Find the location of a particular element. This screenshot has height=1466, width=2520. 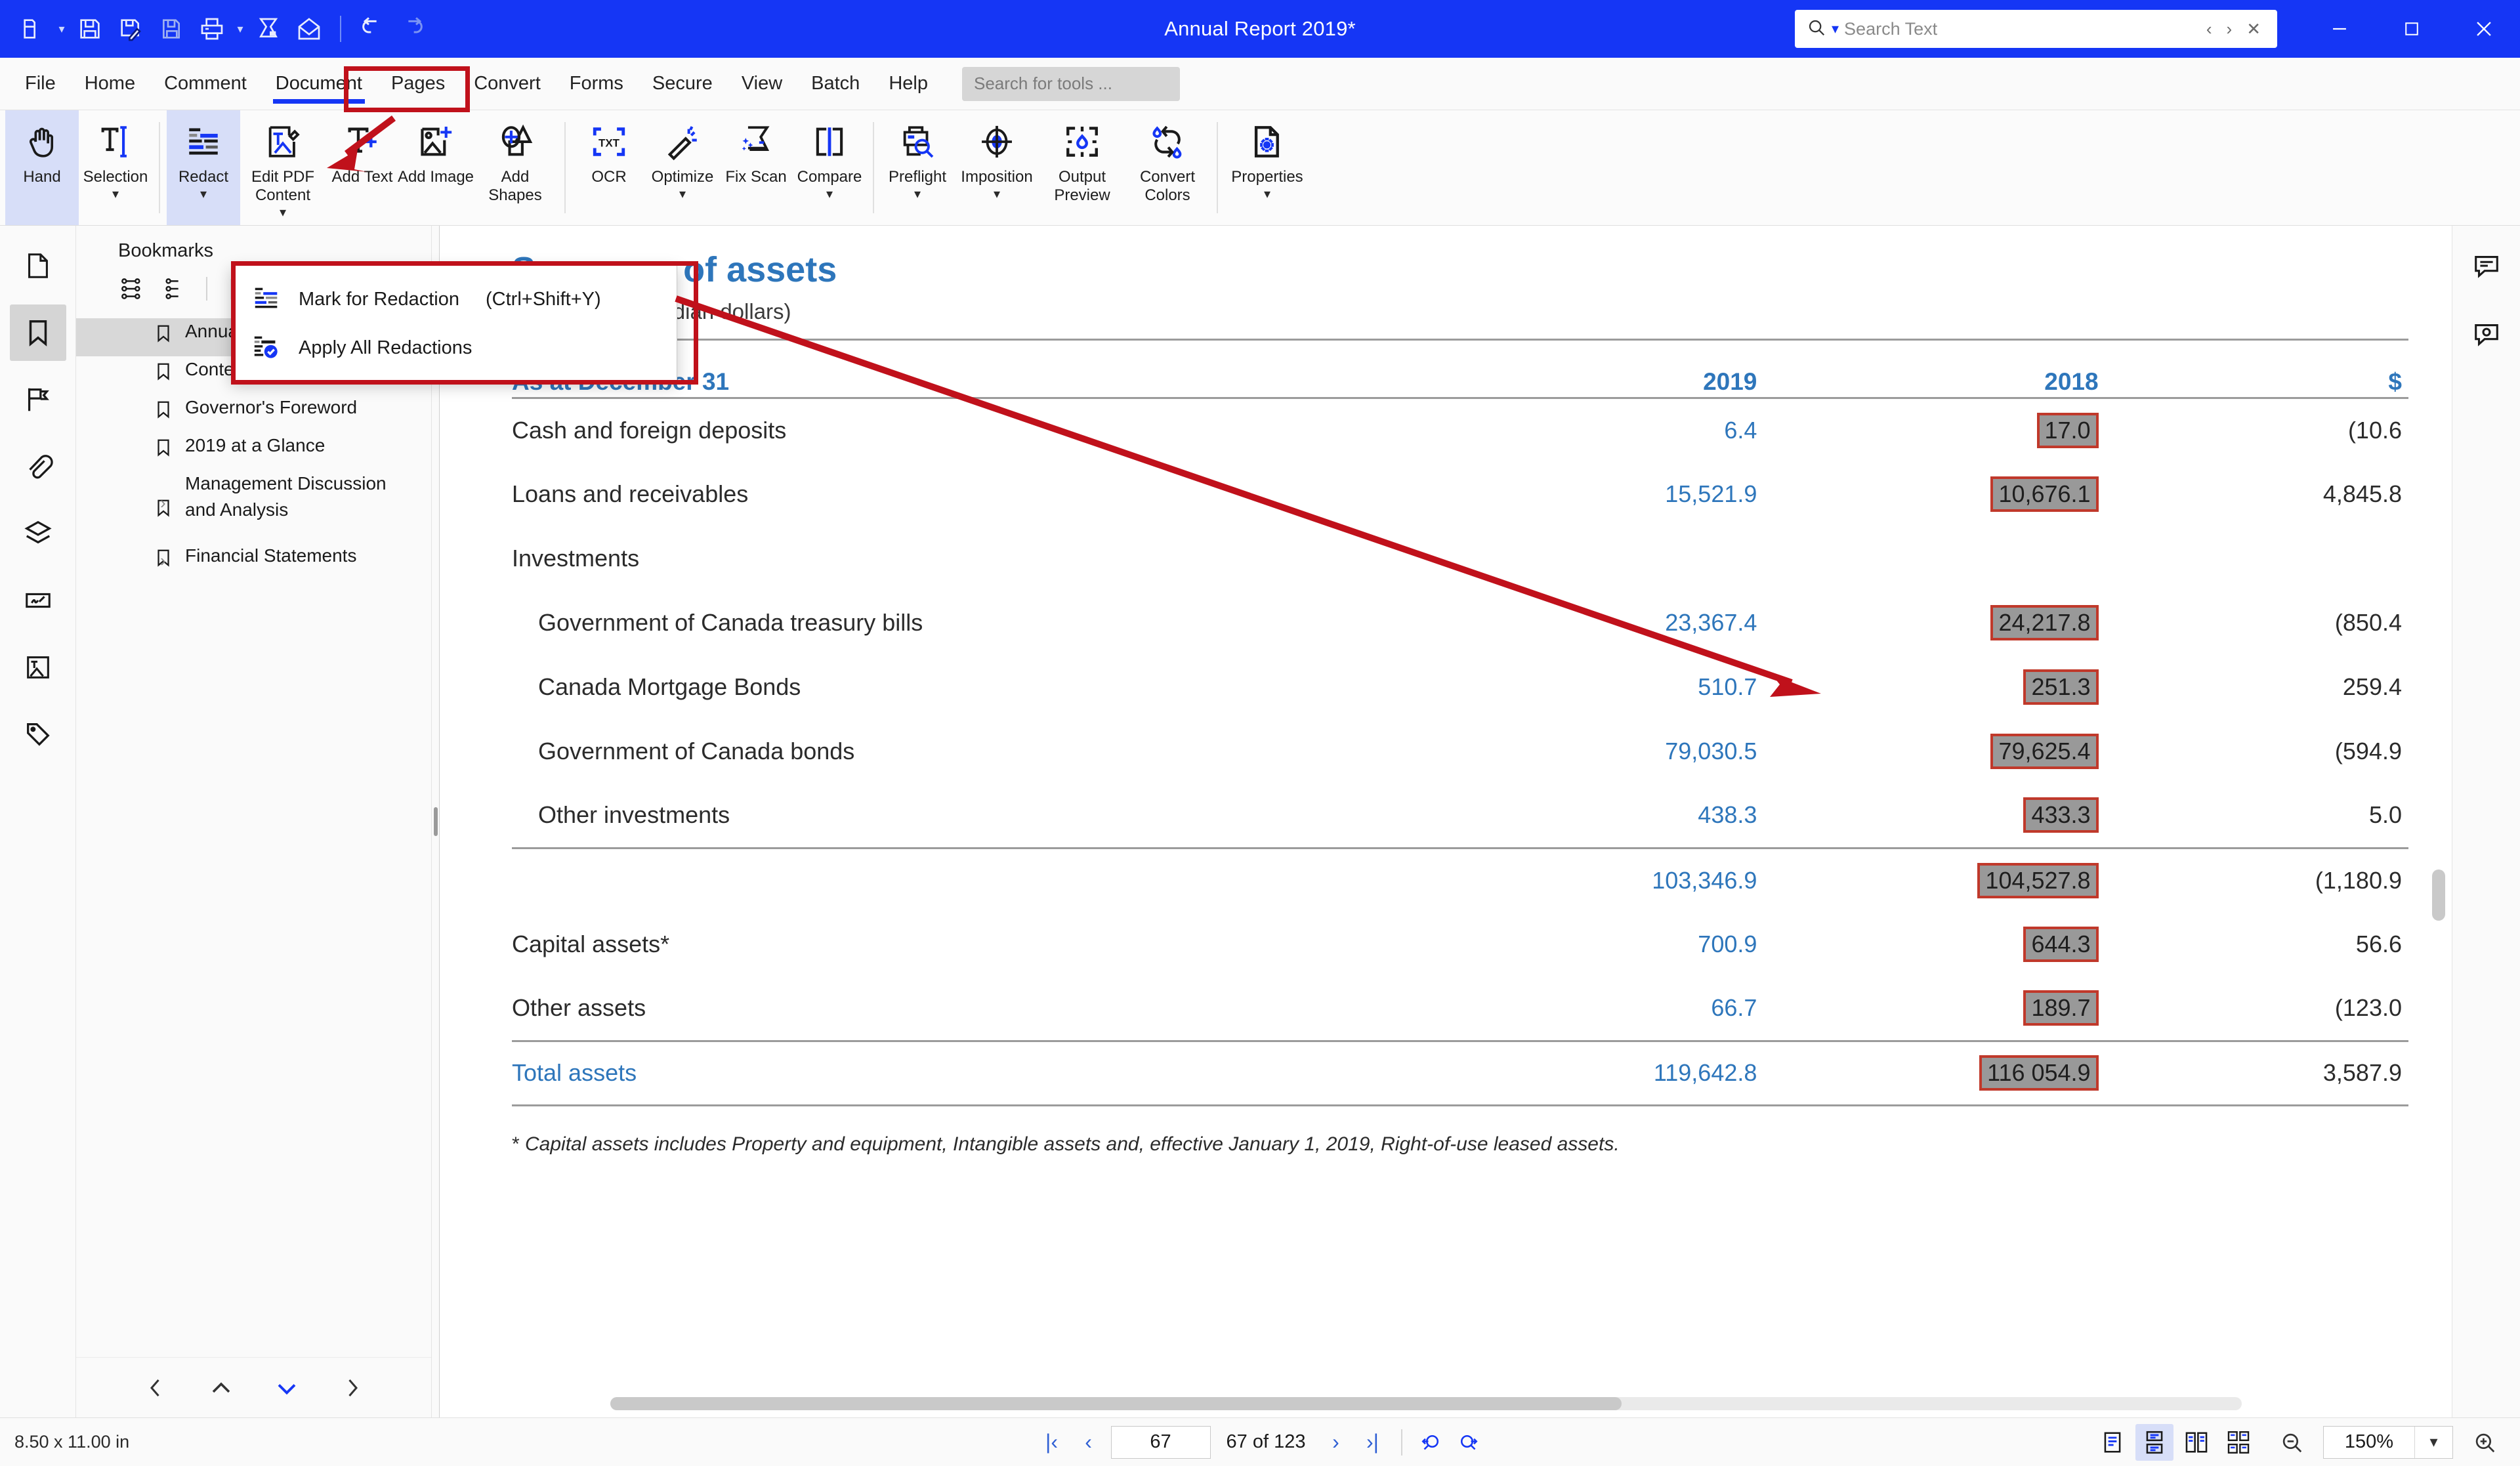

ribbon-button-output-preview: Output Preview is located at coordinates (1082, 167).